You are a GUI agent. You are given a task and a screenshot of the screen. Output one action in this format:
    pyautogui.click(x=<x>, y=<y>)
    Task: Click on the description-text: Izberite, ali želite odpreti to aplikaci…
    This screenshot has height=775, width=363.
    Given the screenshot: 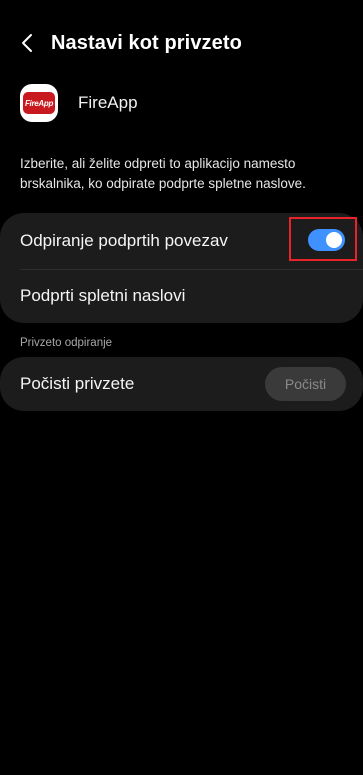 What is the action you would take?
    pyautogui.click(x=163, y=173)
    